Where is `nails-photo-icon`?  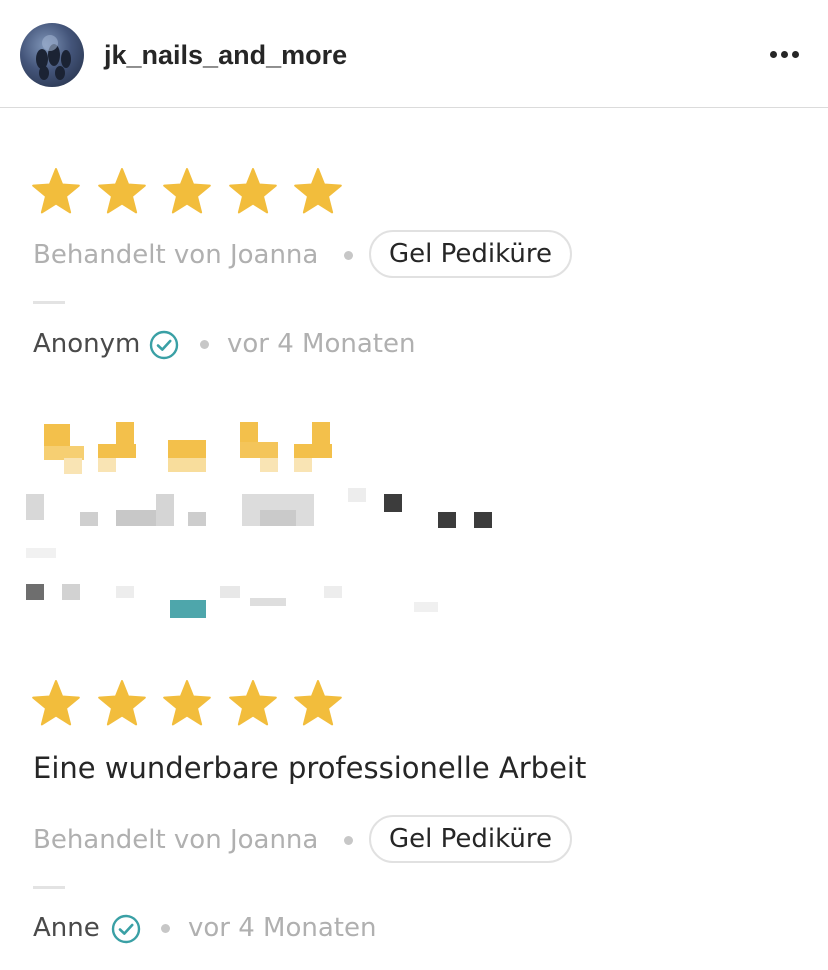
nails-photo-icon is located at coordinates (53, 57).